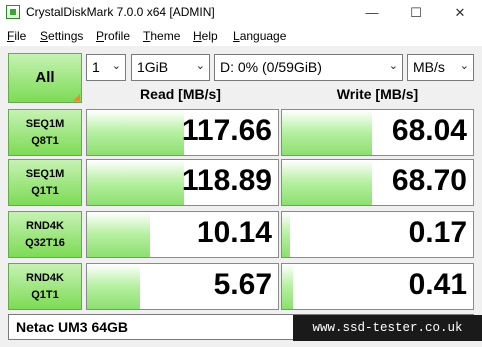 The width and height of the screenshot is (482, 347). I want to click on read-result-seq1m-q8t1: 117.66, so click(182, 132).